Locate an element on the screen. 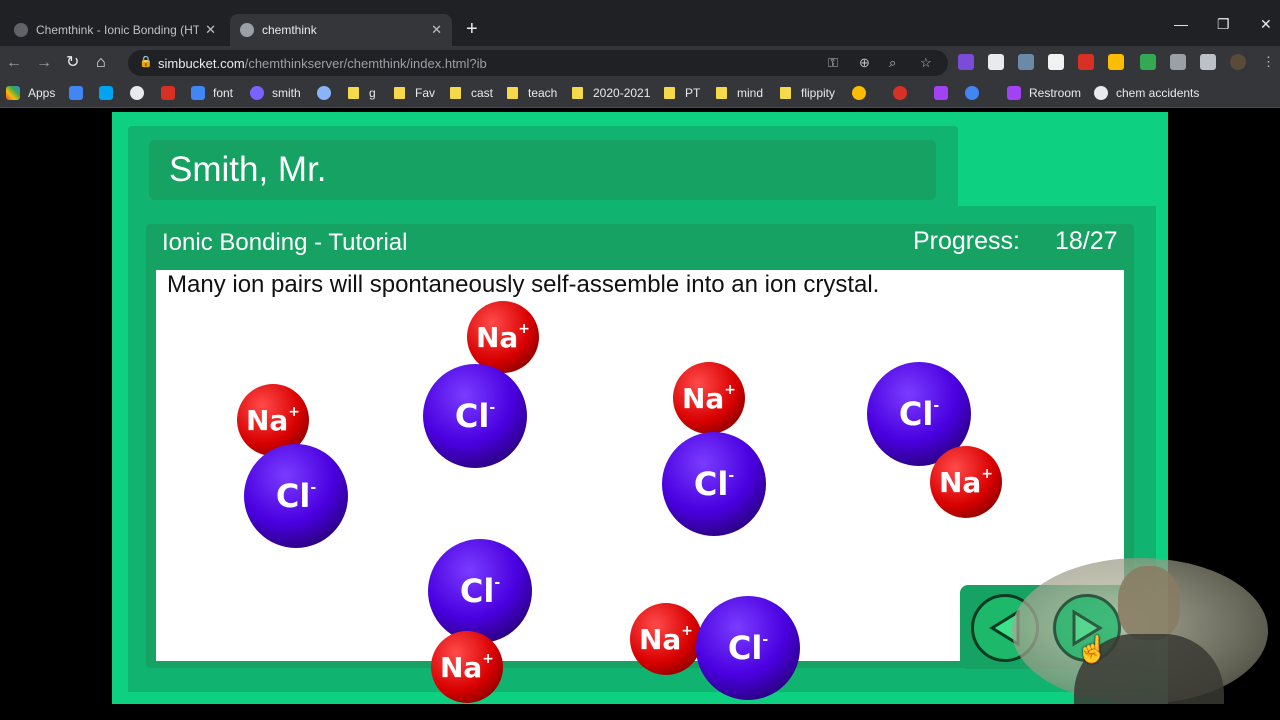  reload-icon: ↻ is located at coordinates (72, 63).